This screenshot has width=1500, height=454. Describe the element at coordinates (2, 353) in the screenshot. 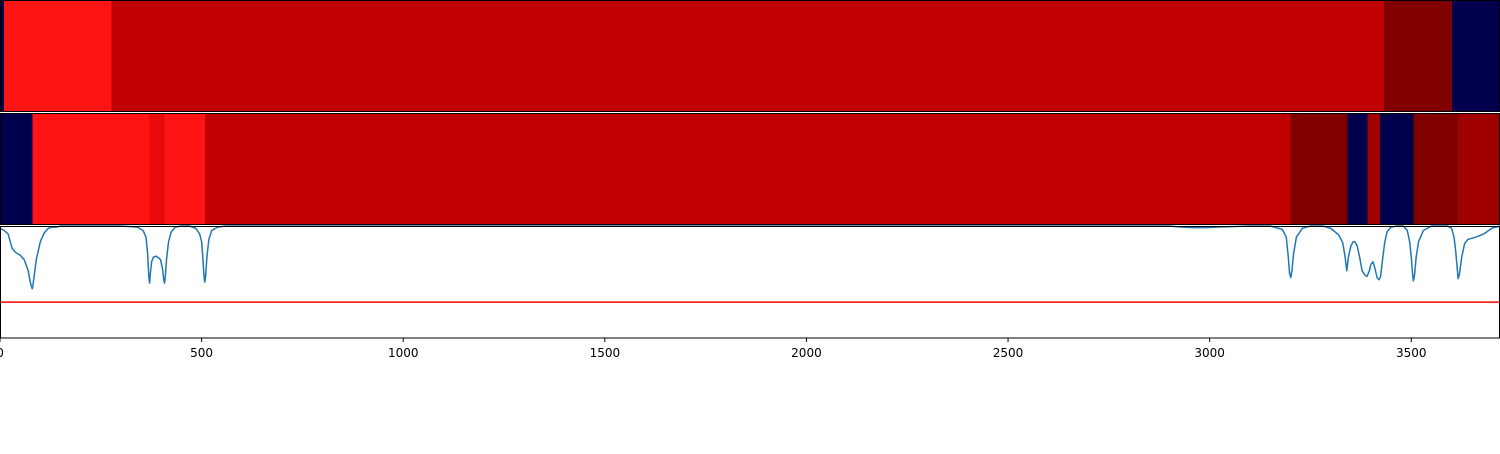

I see `x-tick-label: 0` at that location.